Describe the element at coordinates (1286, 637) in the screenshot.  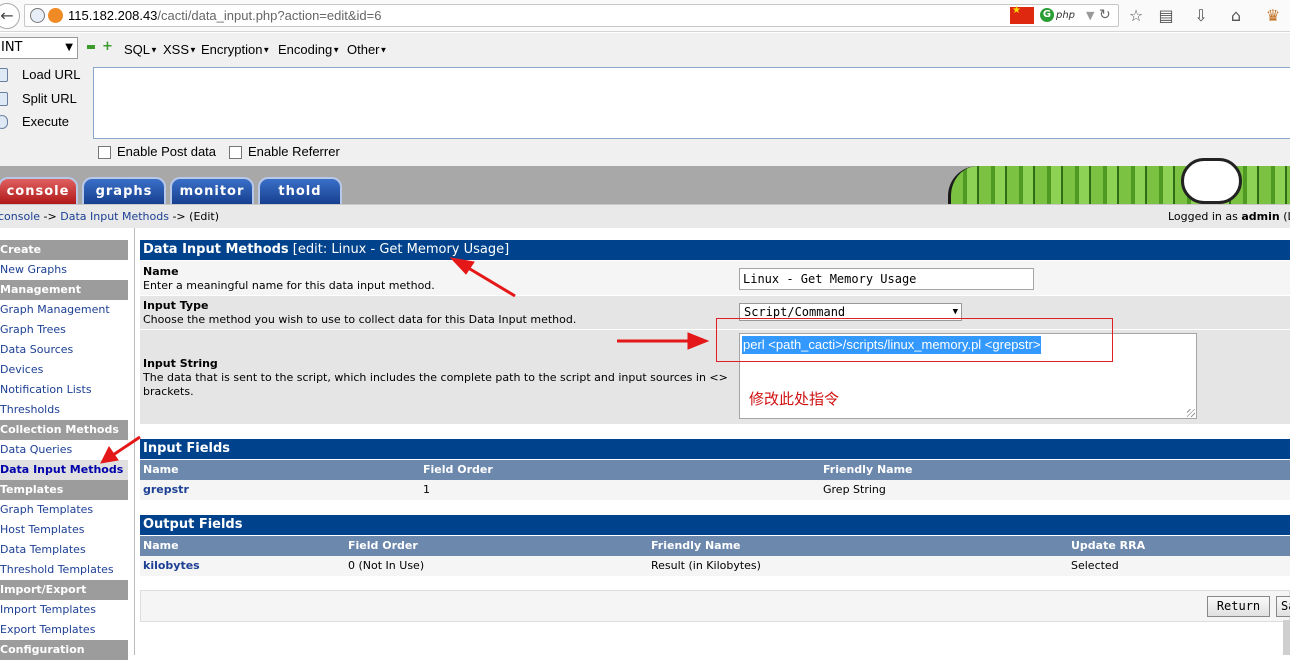
I see `vertical-scrollbar` at that location.